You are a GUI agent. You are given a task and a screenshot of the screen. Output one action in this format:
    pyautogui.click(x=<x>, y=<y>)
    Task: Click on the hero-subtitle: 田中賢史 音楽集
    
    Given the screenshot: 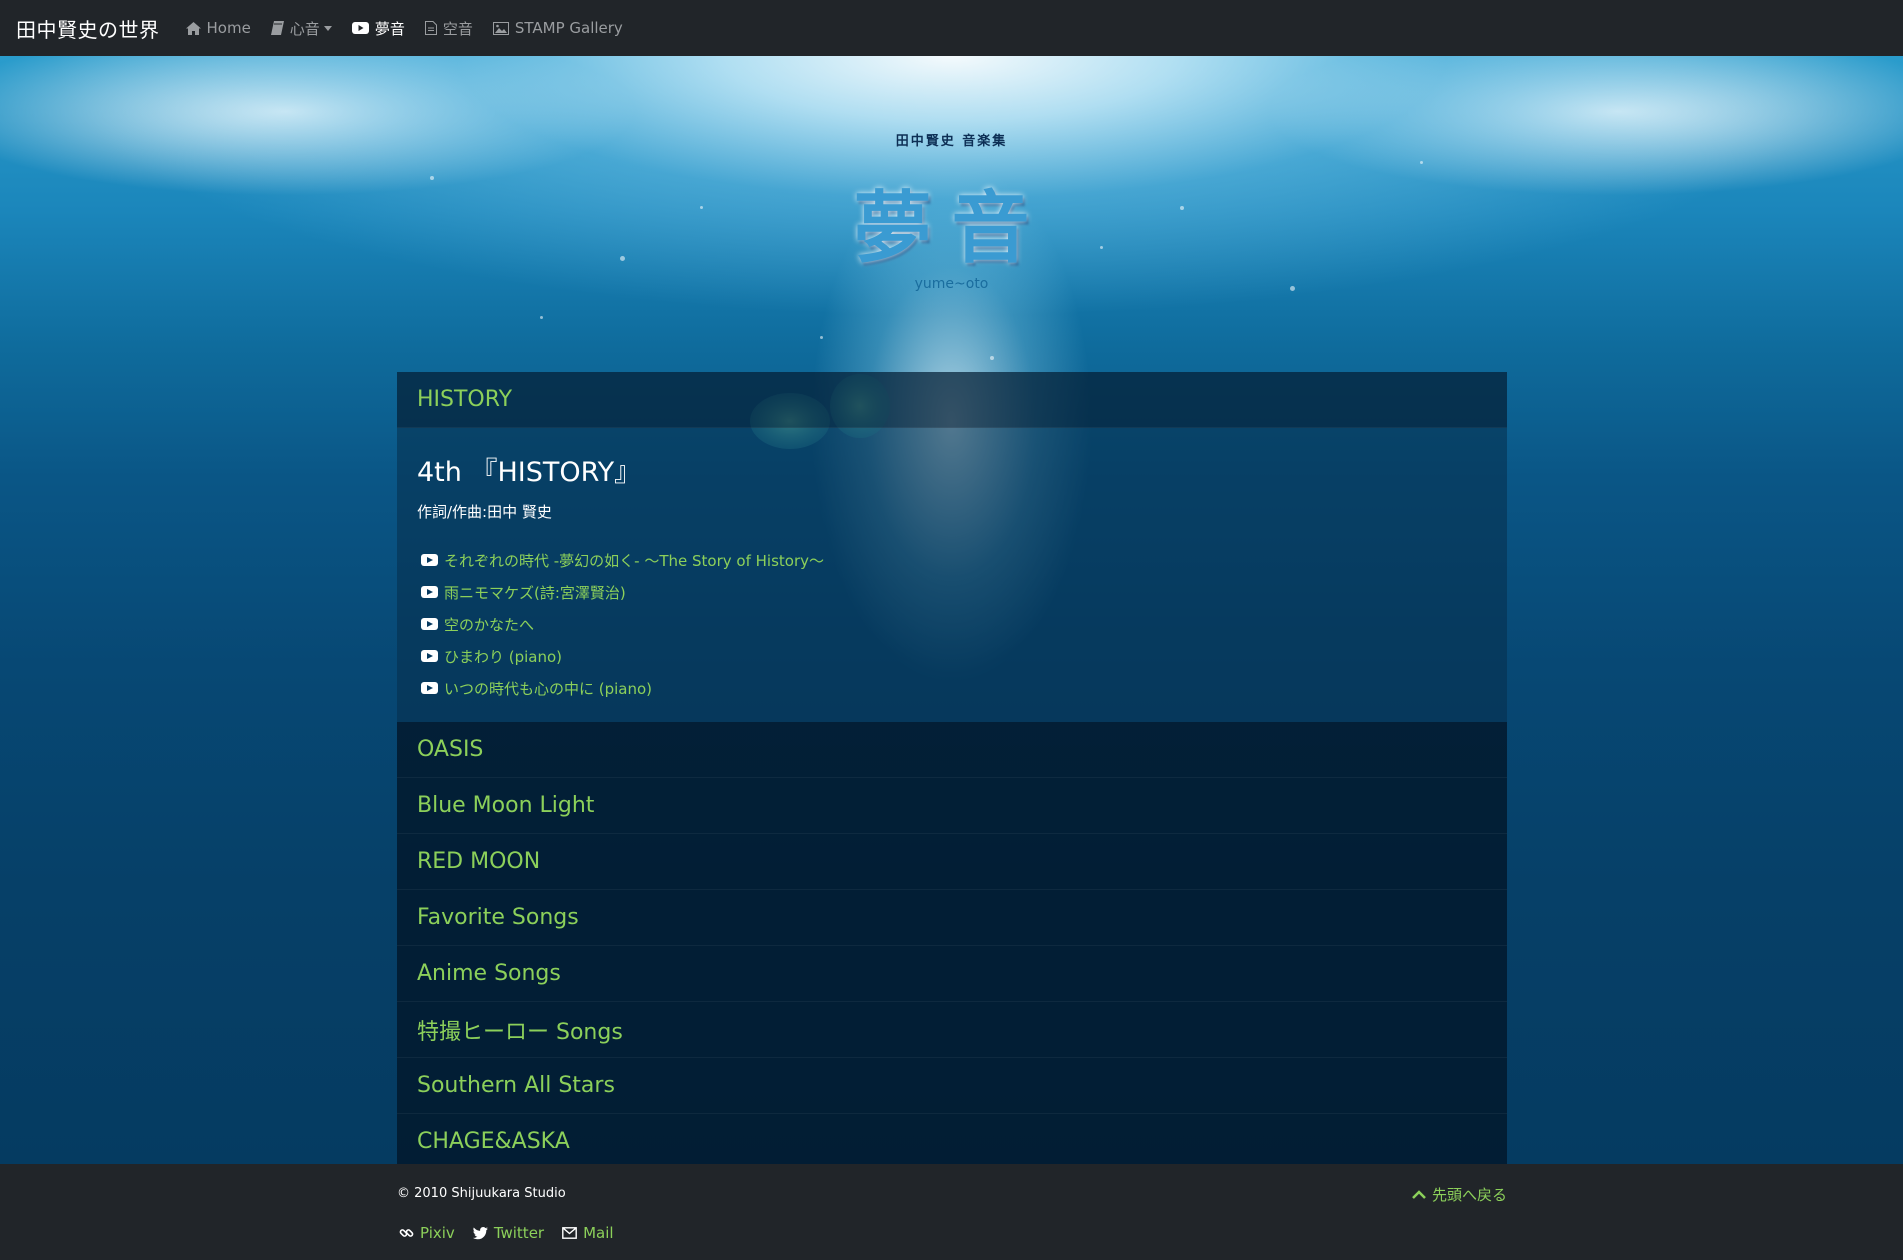 What is the action you would take?
    pyautogui.click(x=951, y=141)
    